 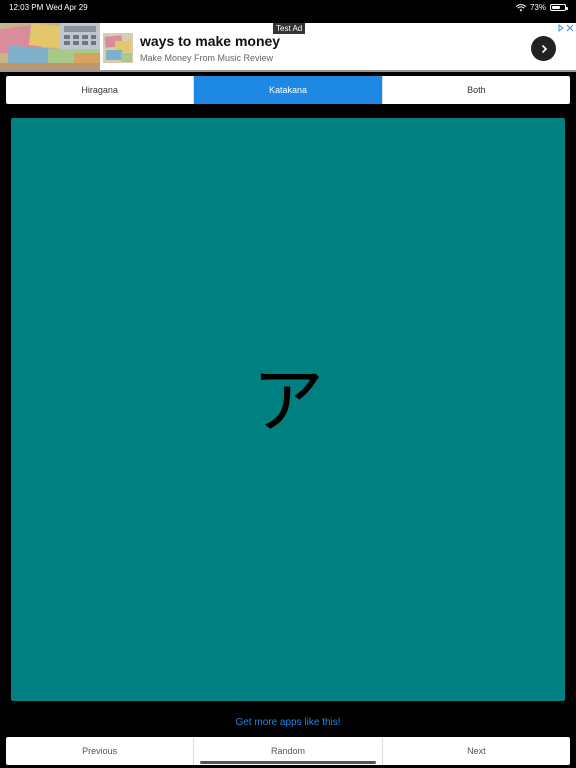 What do you see at coordinates (206, 58) in the screenshot?
I see `ad-subtitle: Make Money From Music Review` at bounding box center [206, 58].